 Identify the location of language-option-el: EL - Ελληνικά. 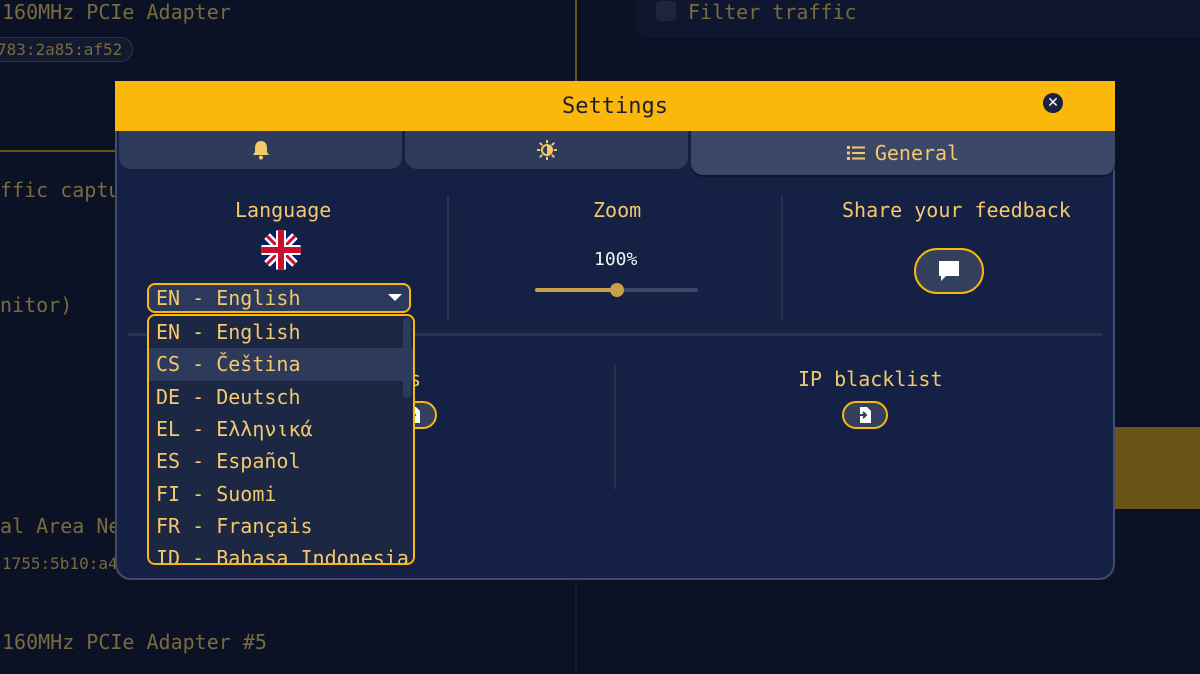
(281, 429).